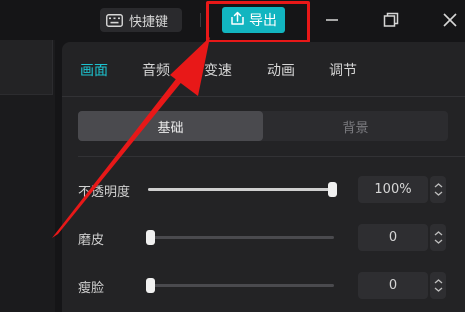 This screenshot has height=312, width=465. Describe the element at coordinates (393, 189) in the screenshot. I see `opacity-value-field: 100%` at that location.